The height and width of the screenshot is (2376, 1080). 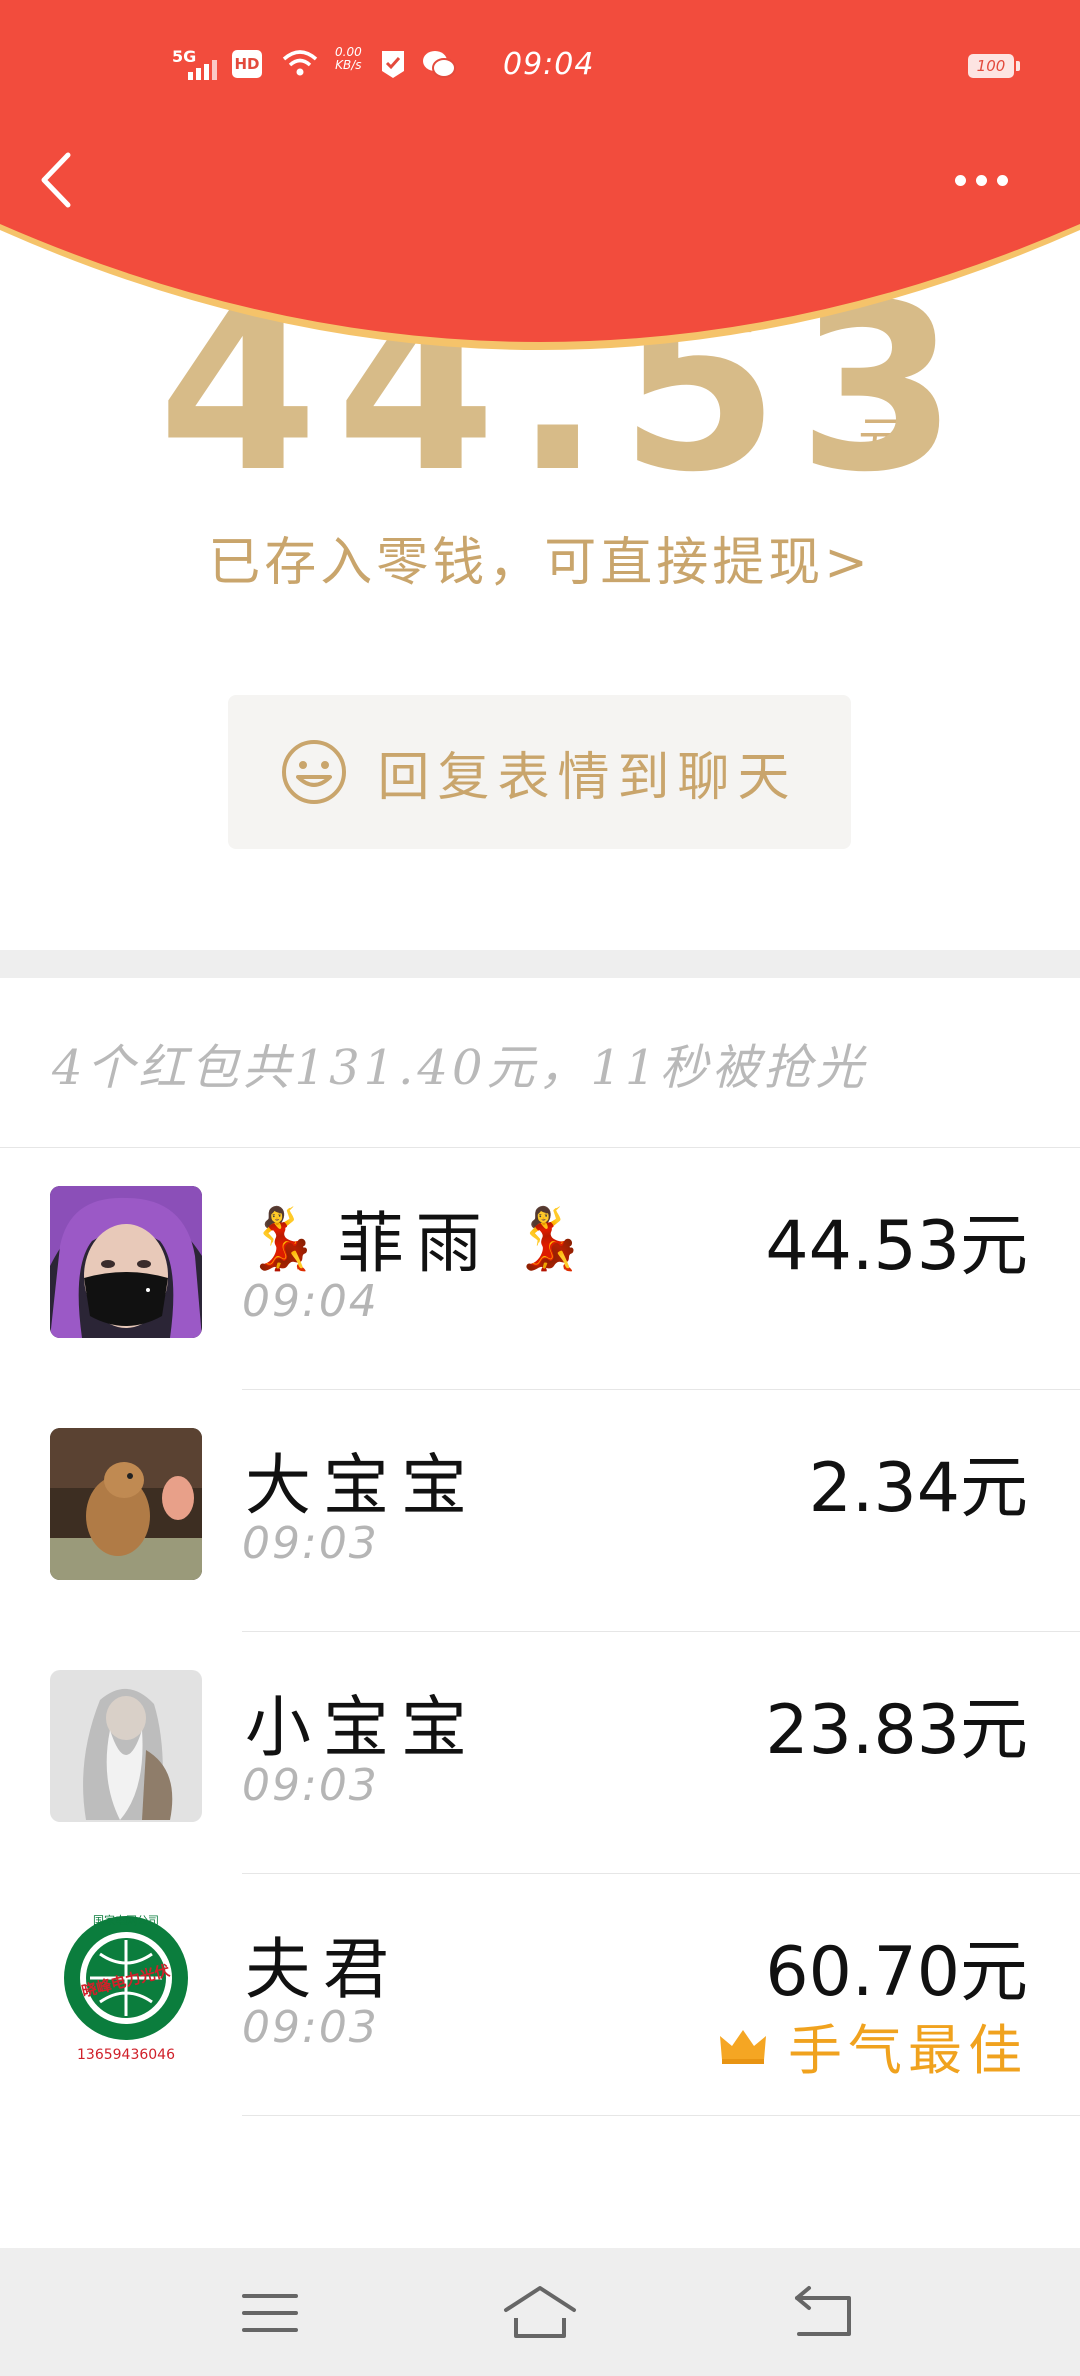 I want to click on crown-icon, so click(x=743, y=2046).